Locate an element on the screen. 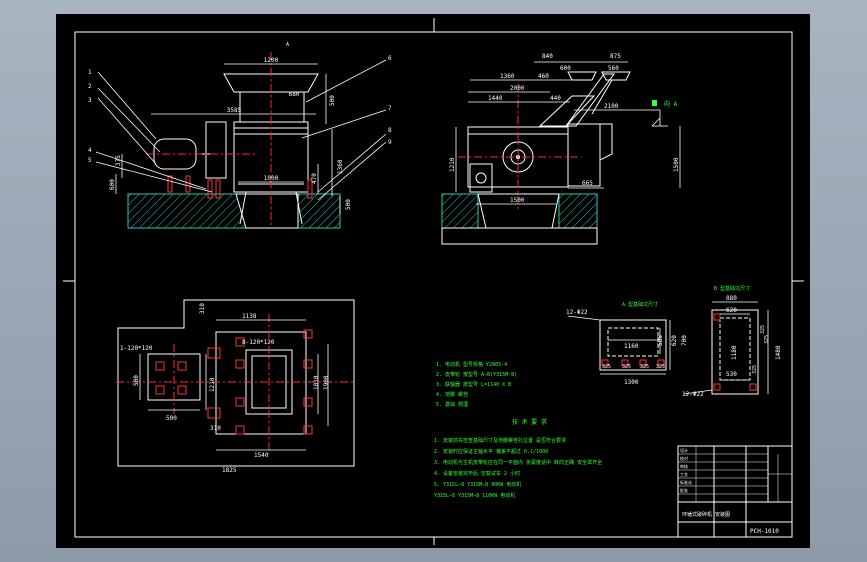  dimension-label: 700 is located at coordinates (684, 340).